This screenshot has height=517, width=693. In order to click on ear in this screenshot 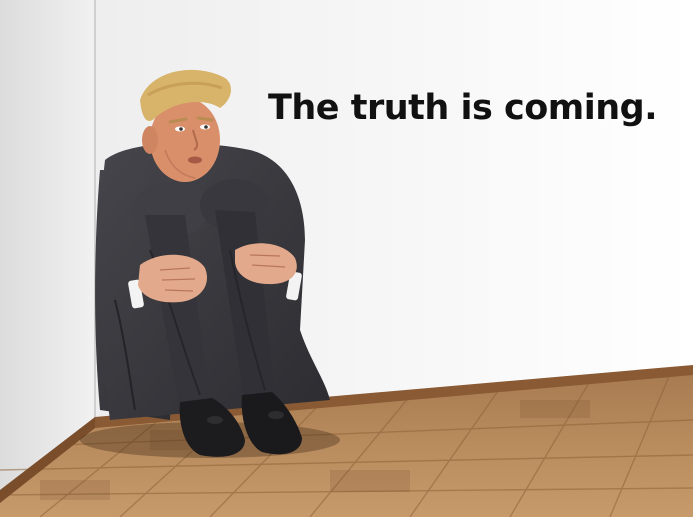, I will do `click(150, 140)`.